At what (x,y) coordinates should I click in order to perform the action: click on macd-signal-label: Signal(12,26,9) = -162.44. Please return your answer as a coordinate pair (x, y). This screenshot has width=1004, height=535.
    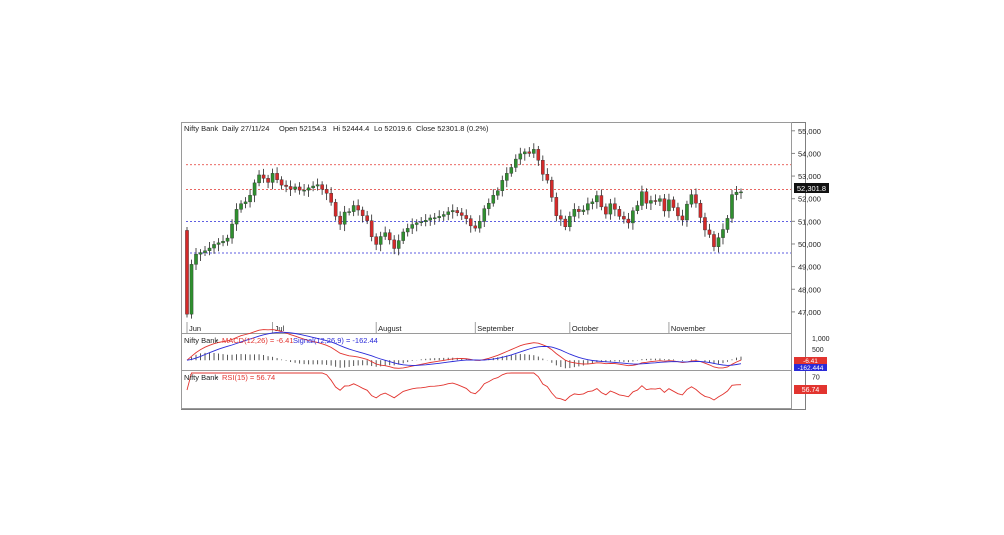
    Looking at the image, I should click on (335, 340).